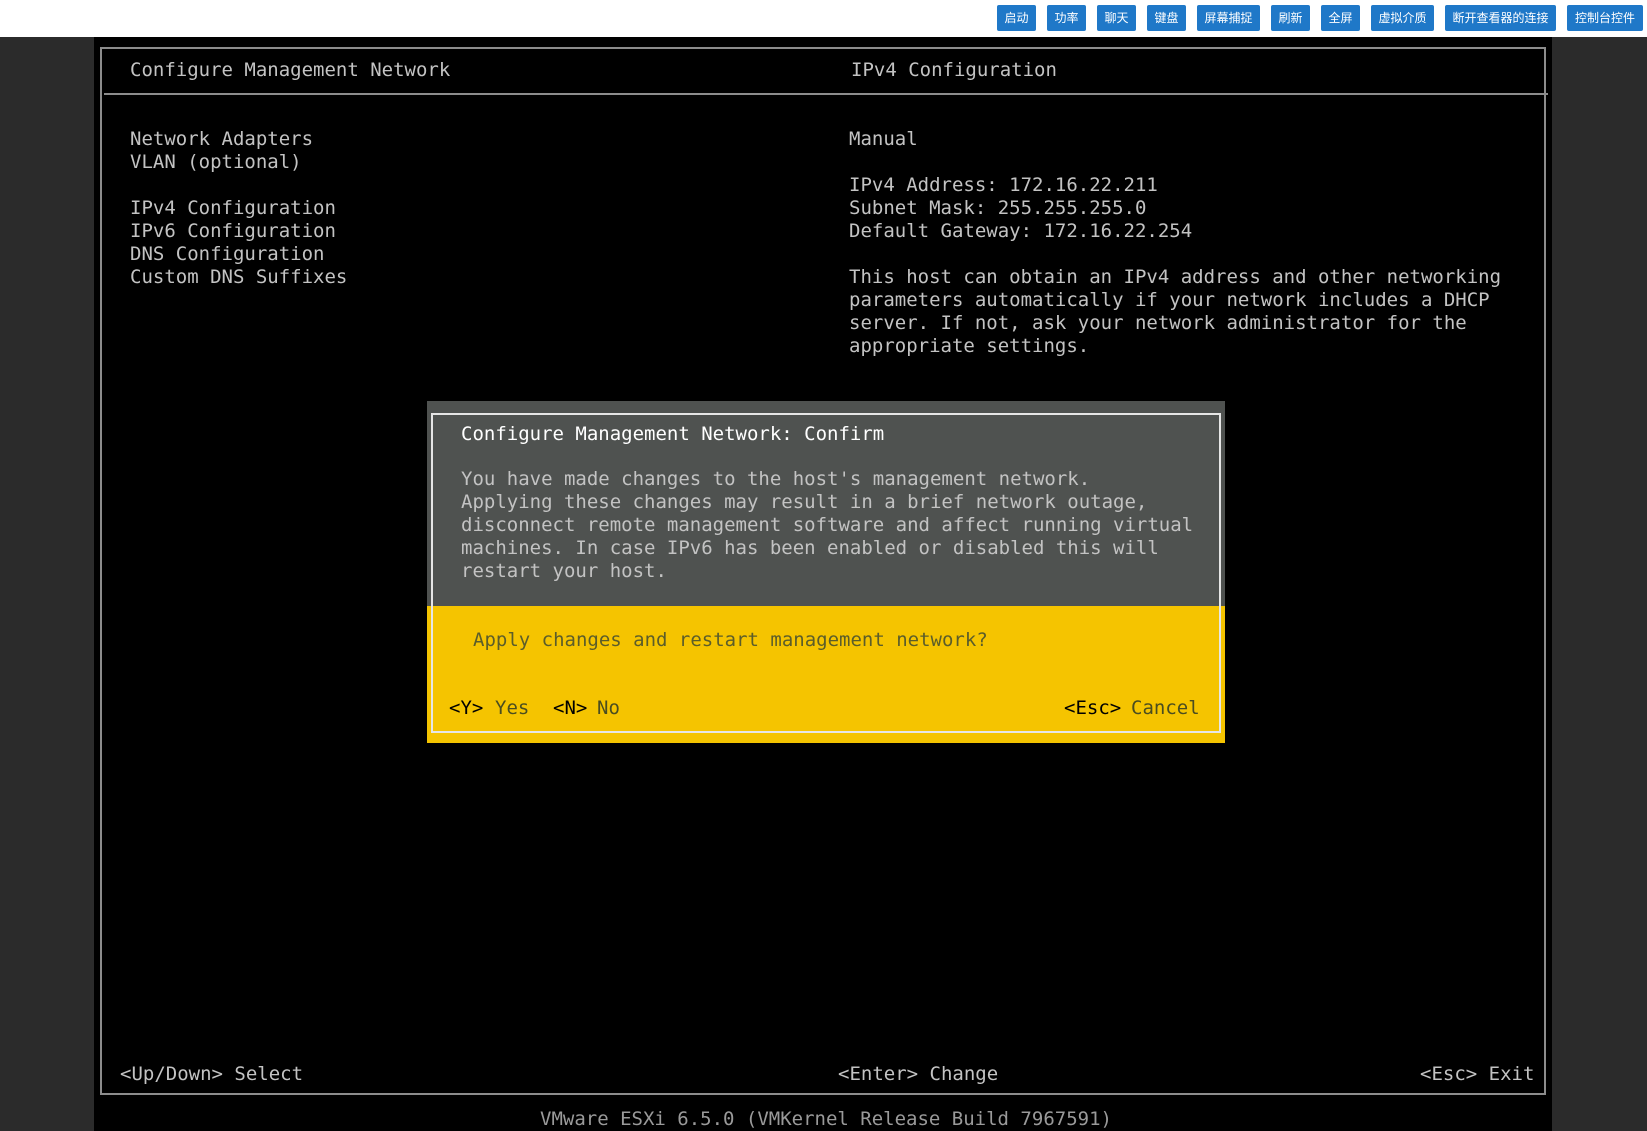 This screenshot has height=1131, width=1647. What do you see at coordinates (998, 208) in the screenshot?
I see `subnet-mask: Subnet Mask: 255.255.255.0` at bounding box center [998, 208].